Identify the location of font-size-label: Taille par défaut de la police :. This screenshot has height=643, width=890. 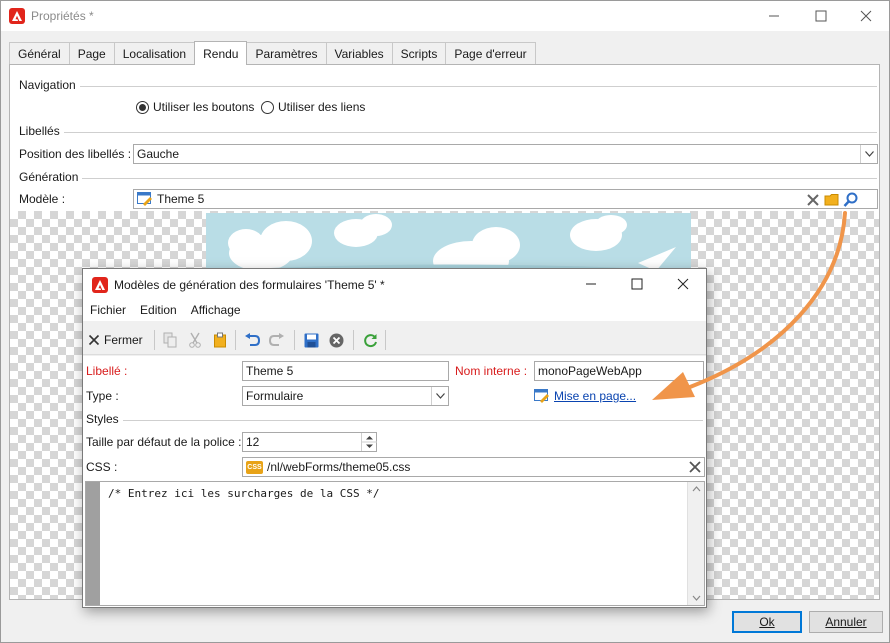
(164, 442).